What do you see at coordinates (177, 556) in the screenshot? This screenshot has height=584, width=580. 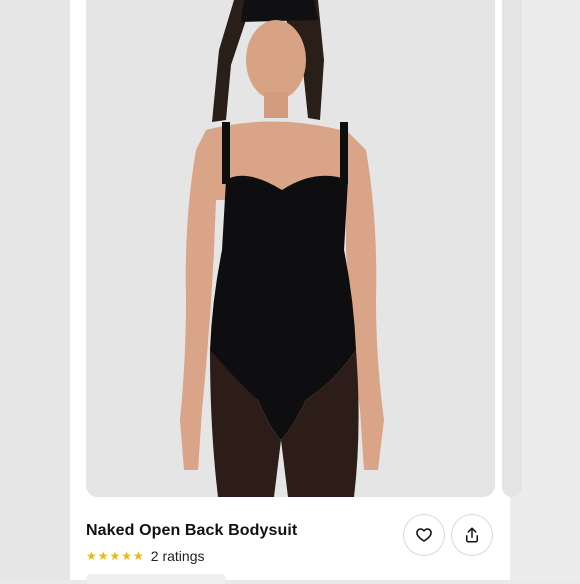 I see `rating-count: 2 ratings` at bounding box center [177, 556].